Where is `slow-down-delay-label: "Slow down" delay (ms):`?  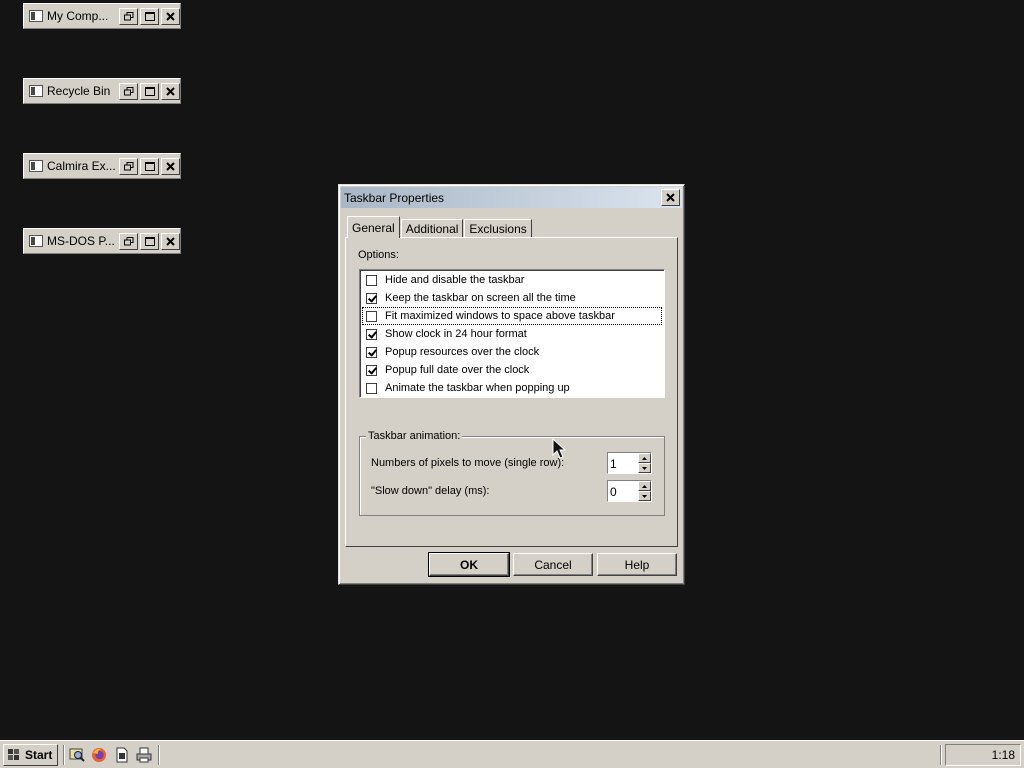 slow-down-delay-label: "Slow down" delay (ms): is located at coordinates (430, 491).